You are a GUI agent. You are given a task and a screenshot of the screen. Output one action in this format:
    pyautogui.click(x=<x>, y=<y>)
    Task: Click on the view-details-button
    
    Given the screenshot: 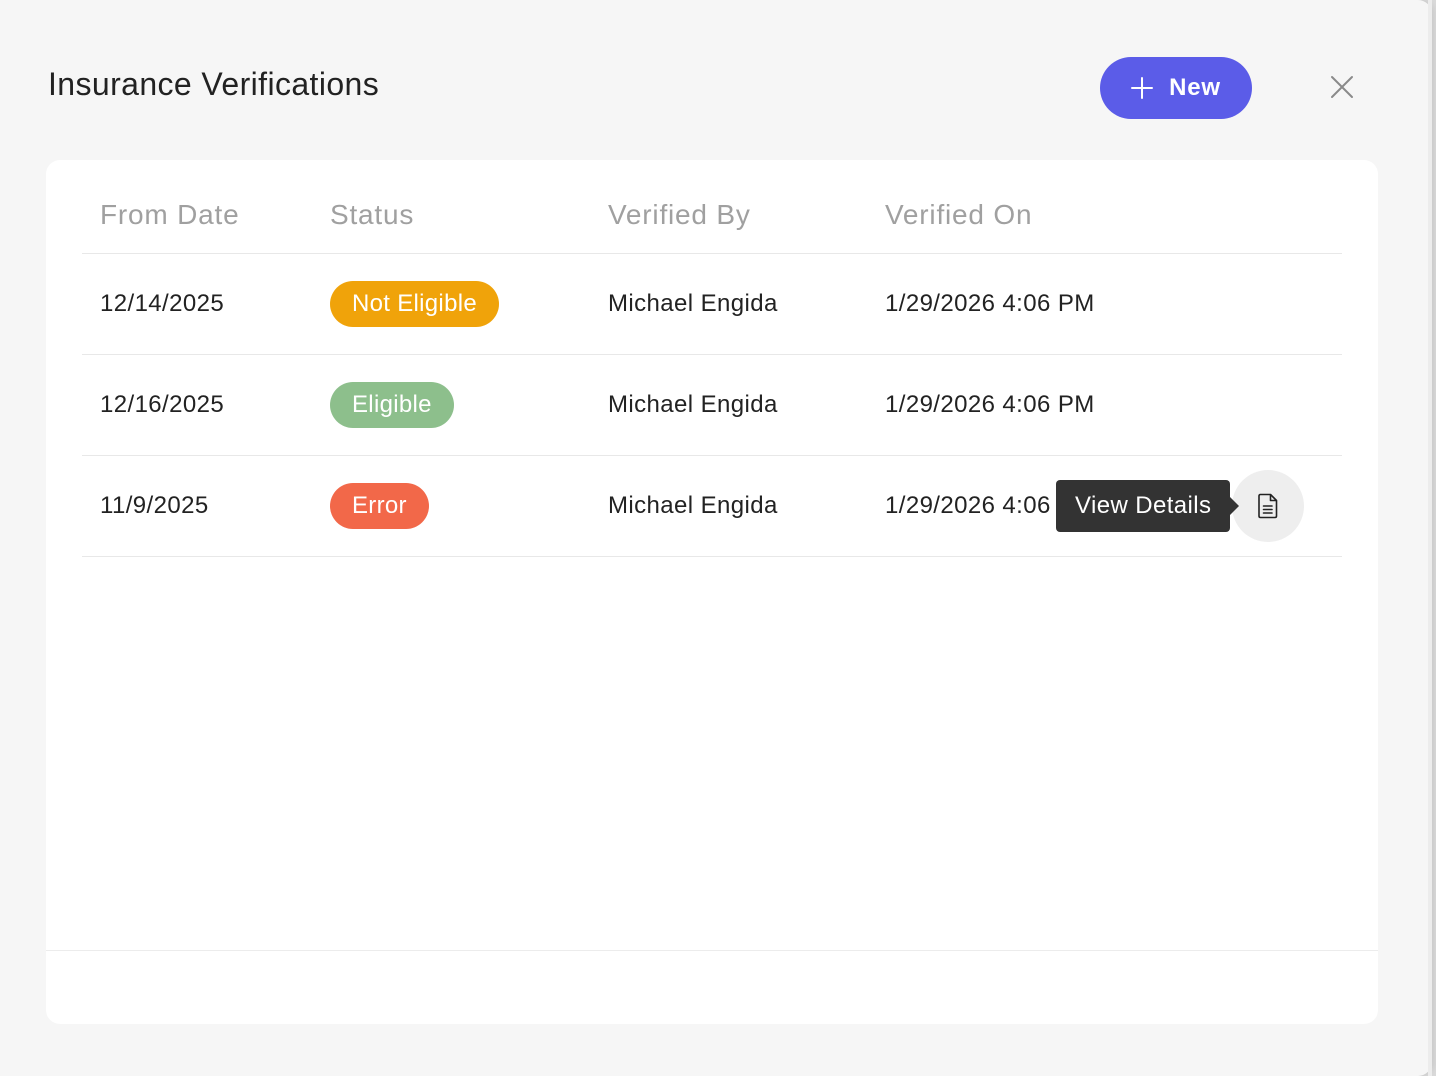 What is the action you would take?
    pyautogui.click(x=1268, y=505)
    